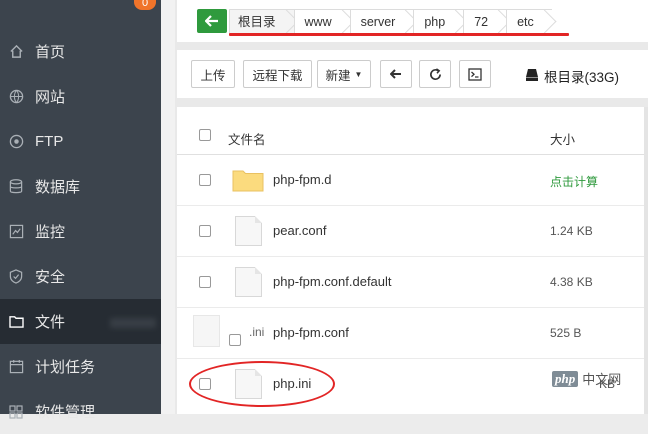  Describe the element at coordinates (321, 22) in the screenshot. I see `breadcrumb-item: www` at that location.